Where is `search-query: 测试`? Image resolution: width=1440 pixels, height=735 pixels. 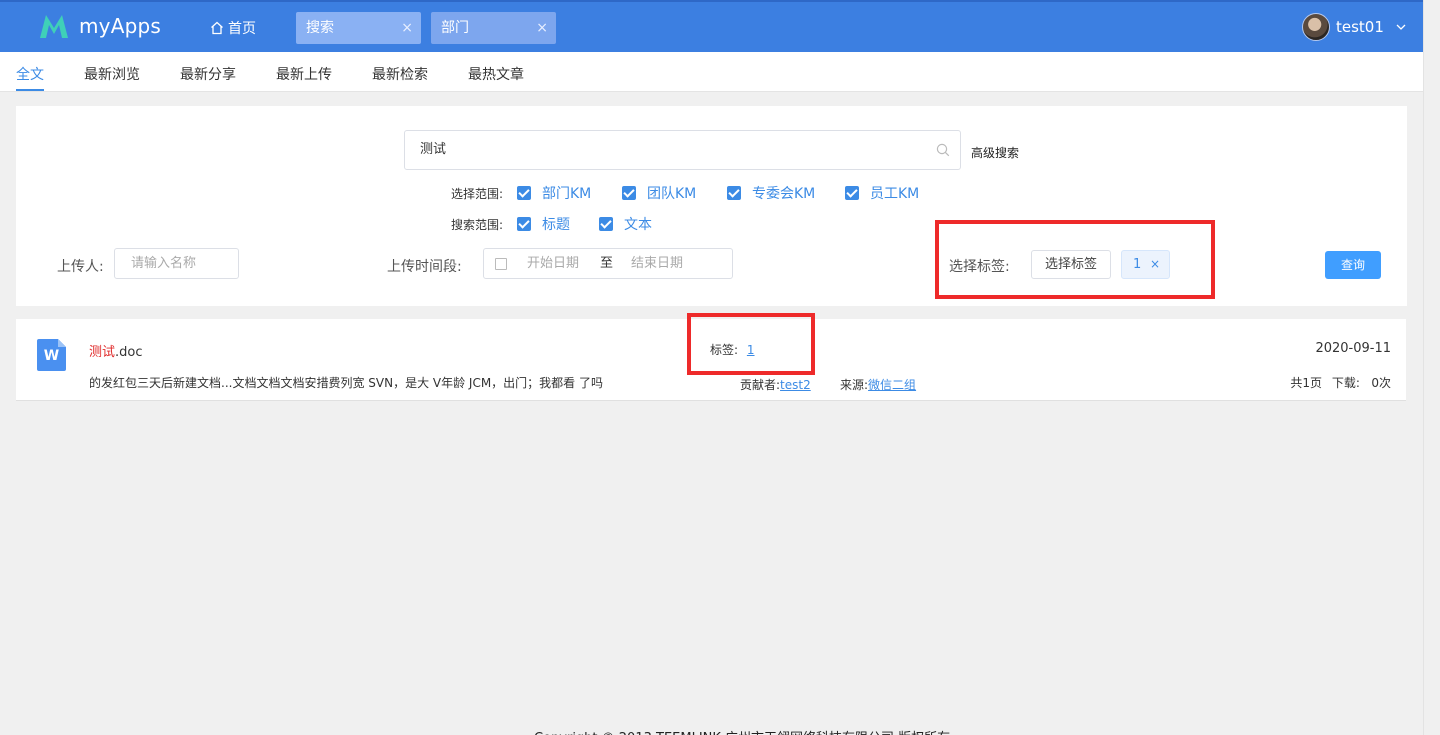 search-query: 测试 is located at coordinates (433, 149).